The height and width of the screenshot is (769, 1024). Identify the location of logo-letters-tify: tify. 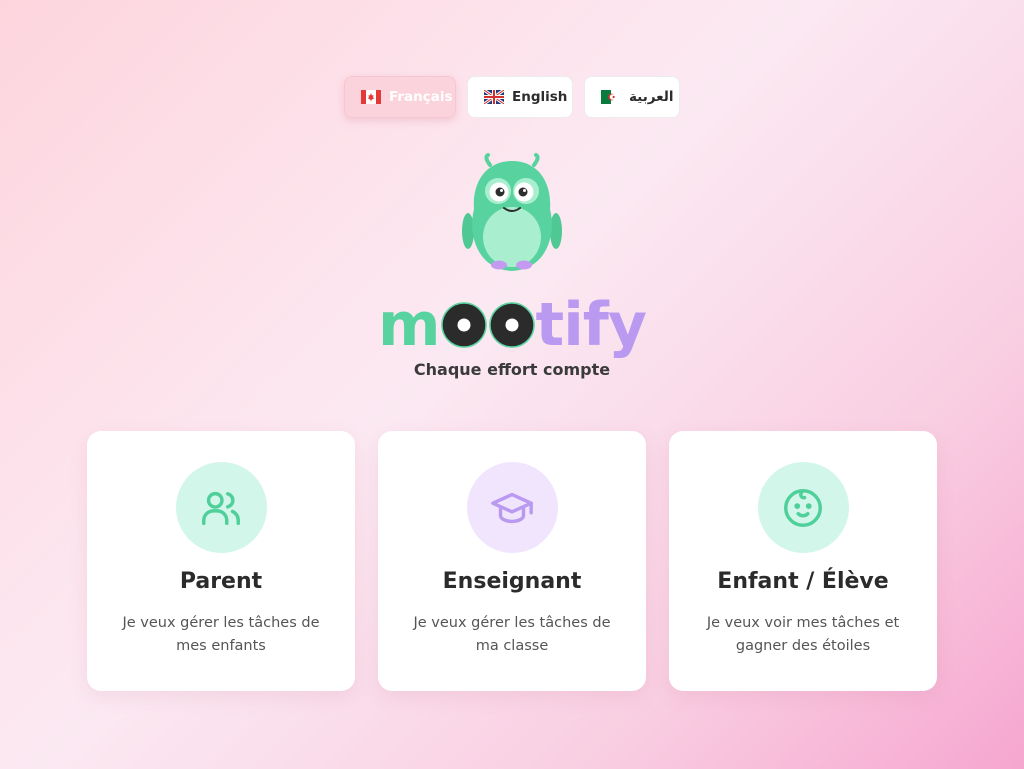
(591, 325).